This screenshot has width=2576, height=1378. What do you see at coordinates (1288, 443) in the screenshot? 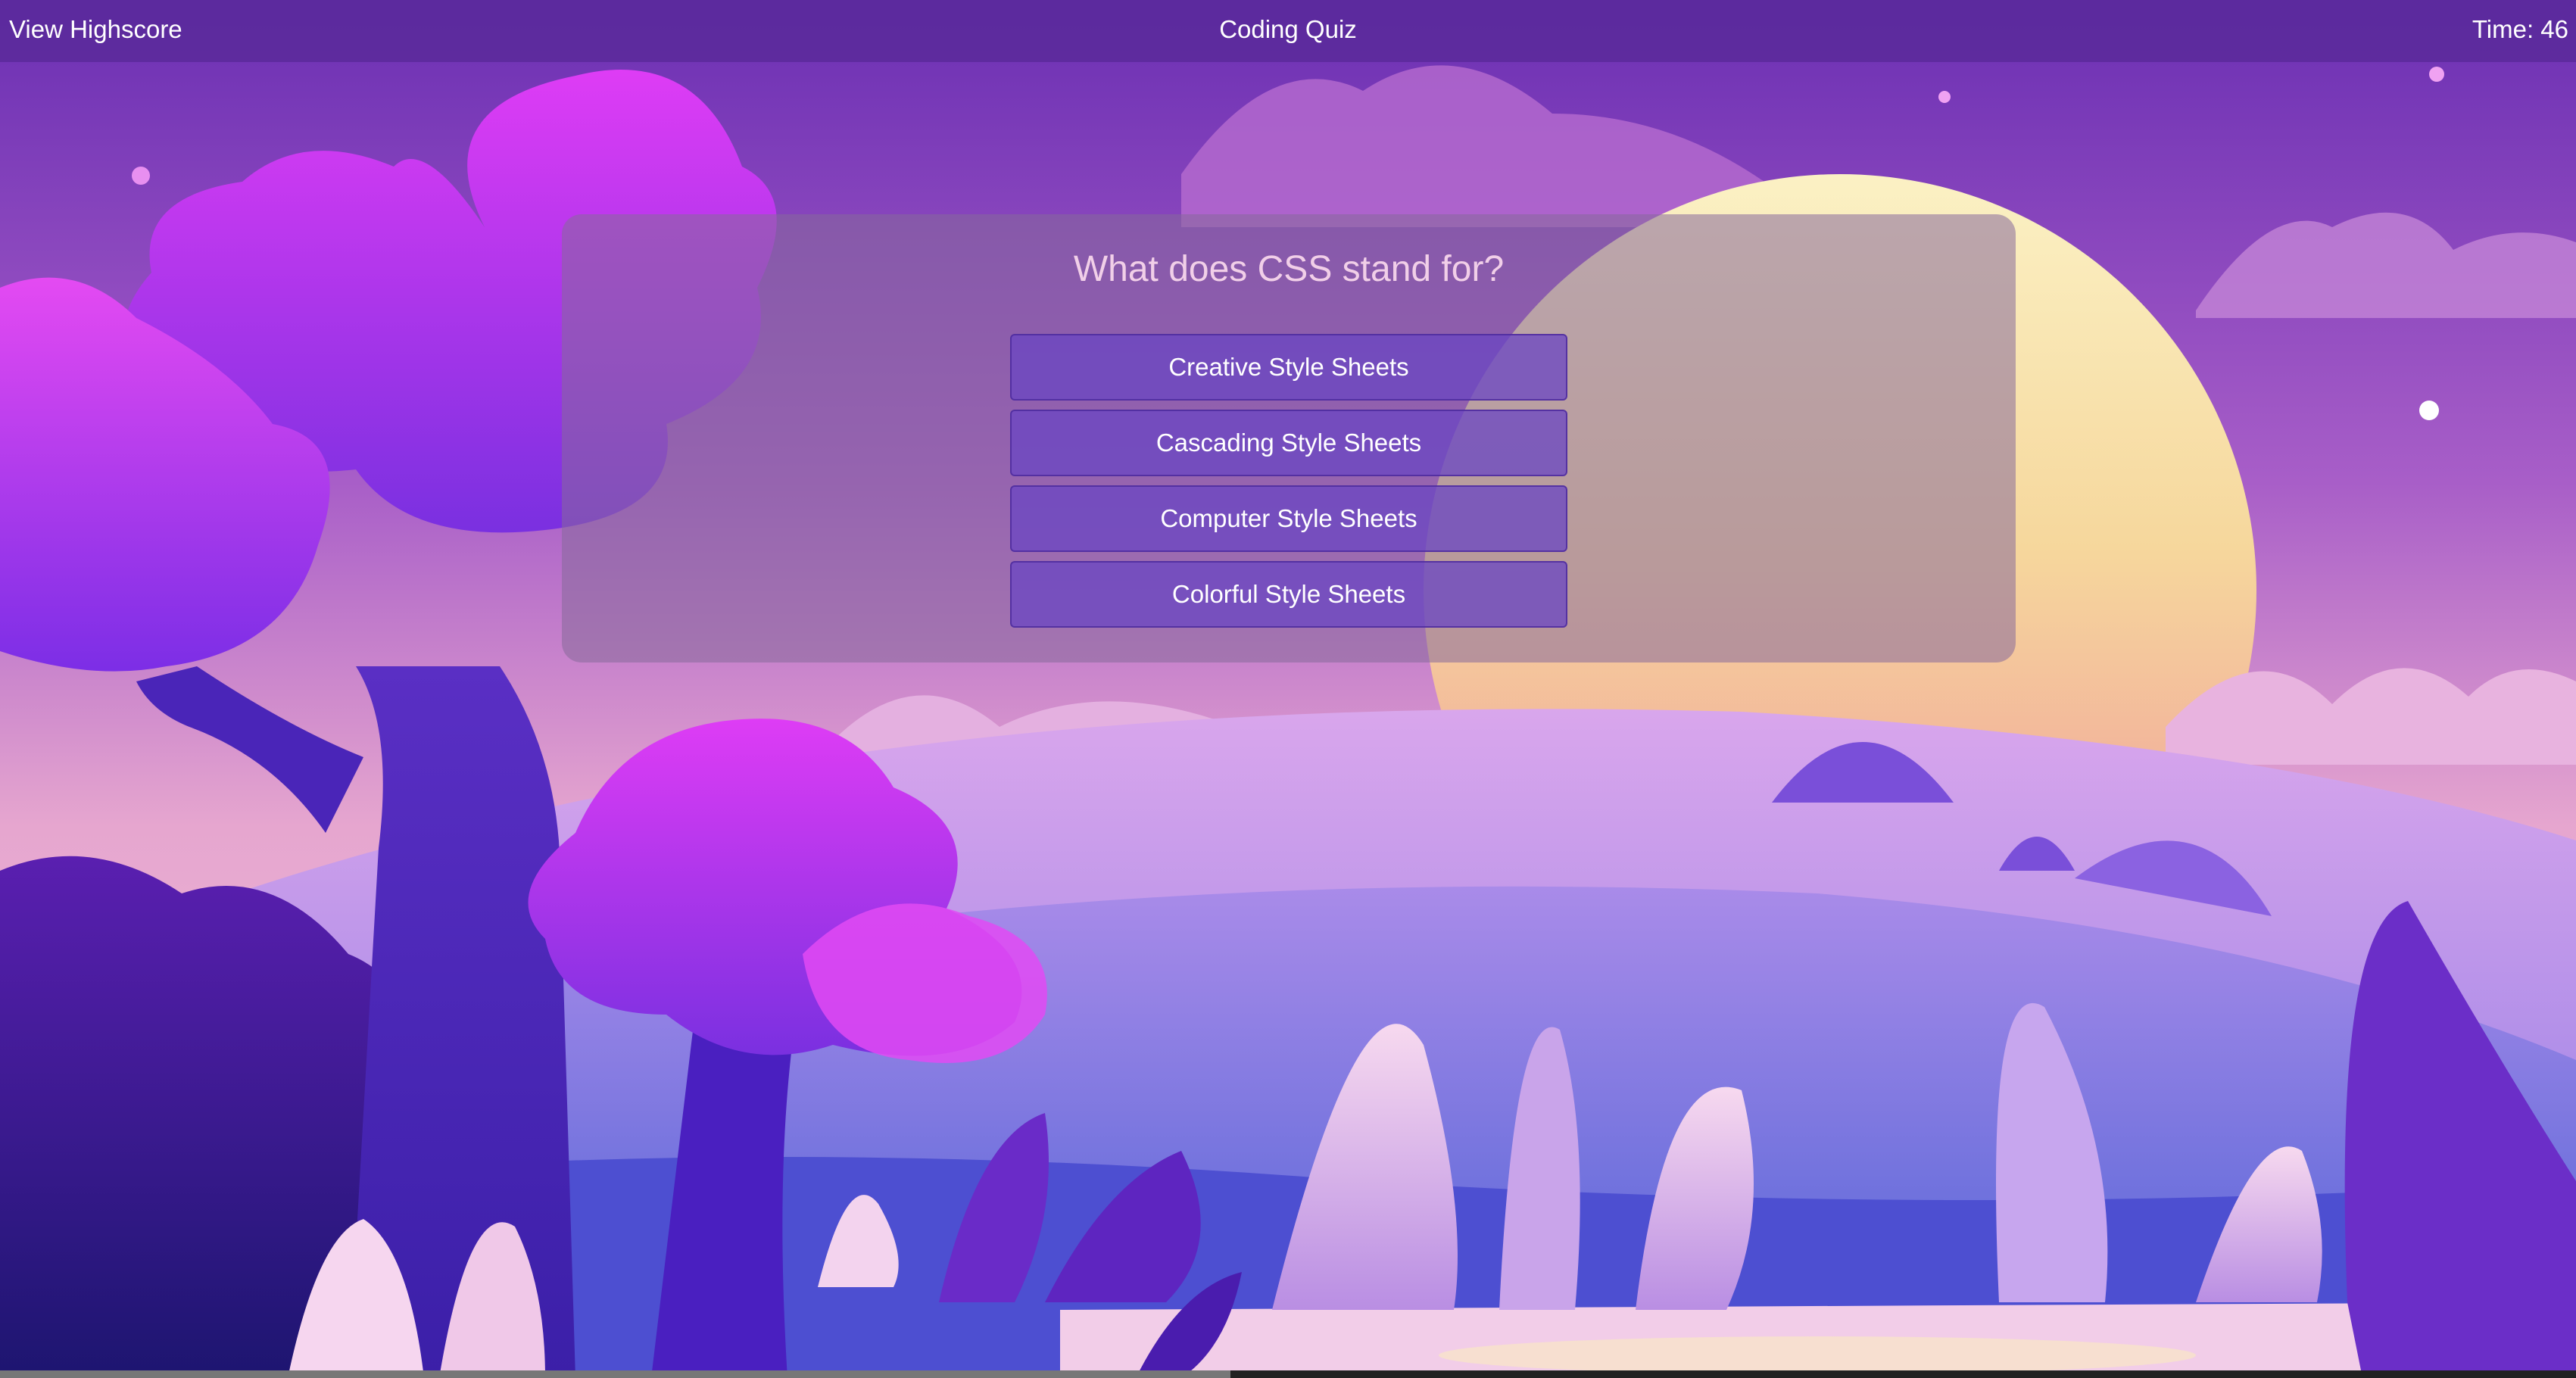
I see `answer-button-2: Cascading Style Sheets` at bounding box center [1288, 443].